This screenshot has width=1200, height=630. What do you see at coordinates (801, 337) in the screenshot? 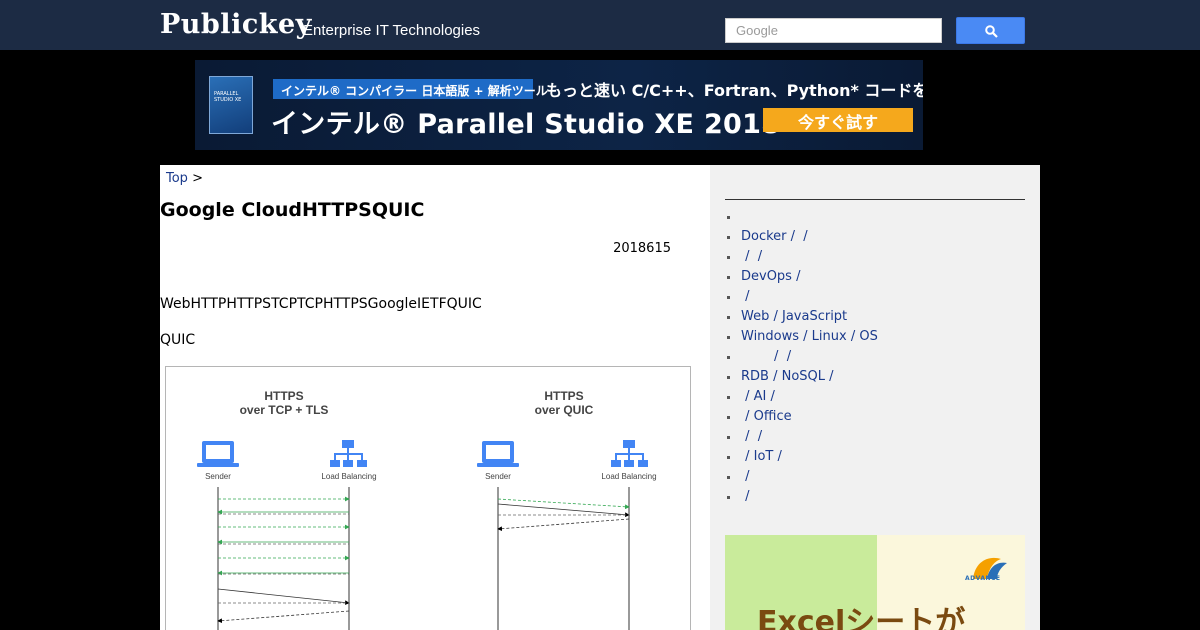
I see `category-item: Windows / Linux / OS` at bounding box center [801, 337].